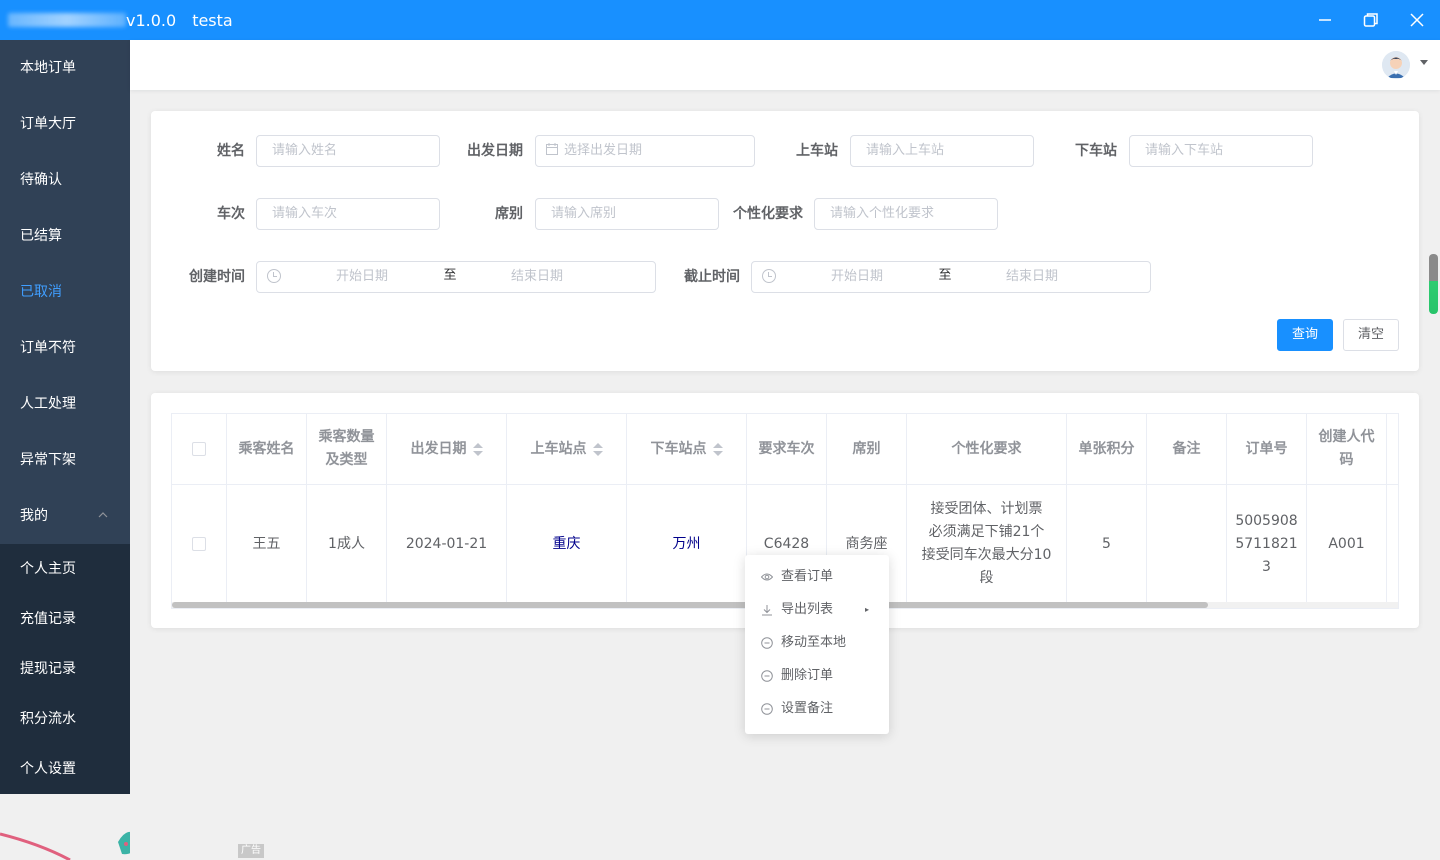 The image size is (1440, 860). What do you see at coordinates (1325, 20) in the screenshot?
I see `minimize-button` at bounding box center [1325, 20].